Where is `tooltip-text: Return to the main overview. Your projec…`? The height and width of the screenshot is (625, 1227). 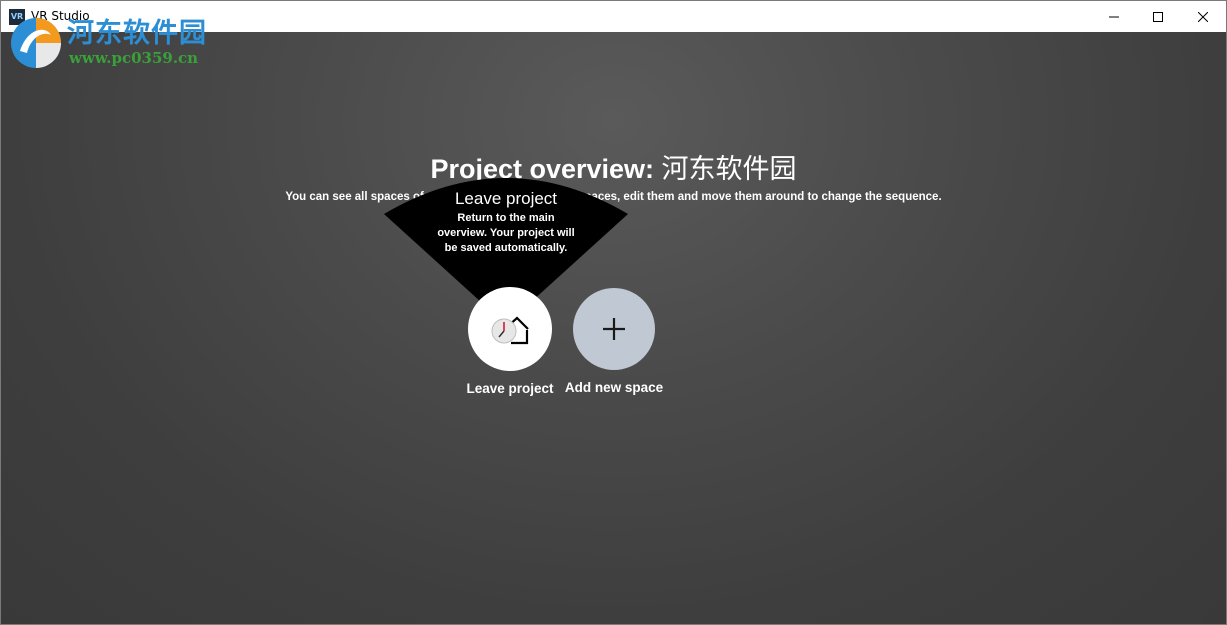 tooltip-text: Return to the main overview. Your projec… is located at coordinates (506, 233).